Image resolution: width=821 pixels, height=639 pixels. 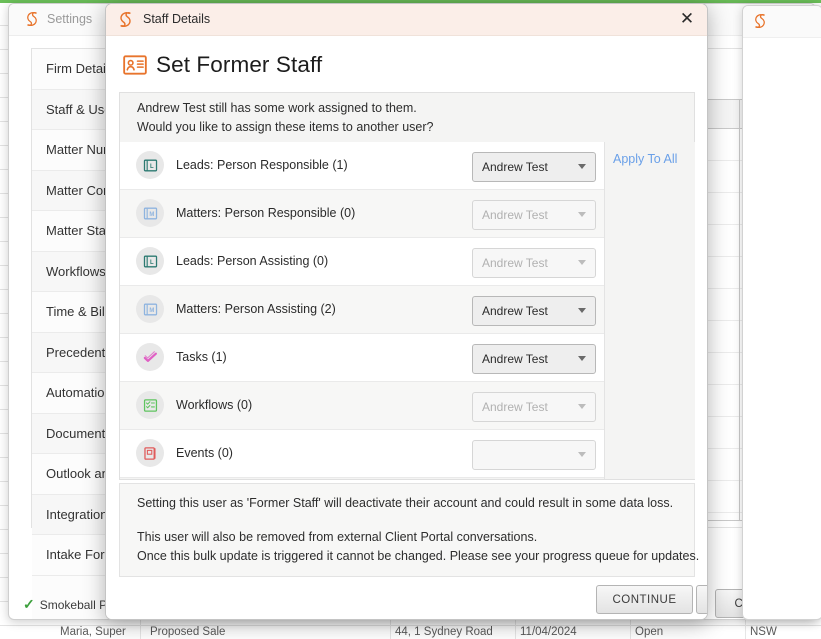 What do you see at coordinates (362, 454) in the screenshot?
I see `work-row: Events (0)` at bounding box center [362, 454].